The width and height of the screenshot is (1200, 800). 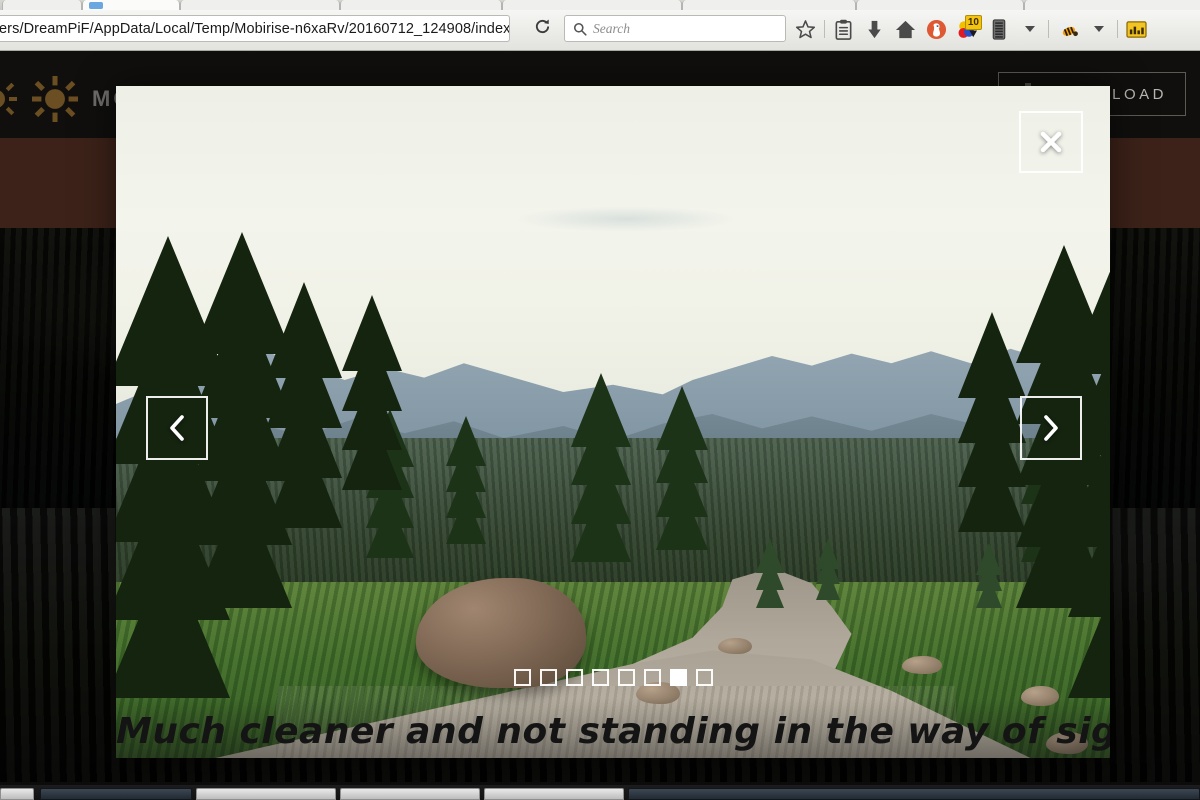 I want to click on lightbox-close-button, so click(x=1051, y=142).